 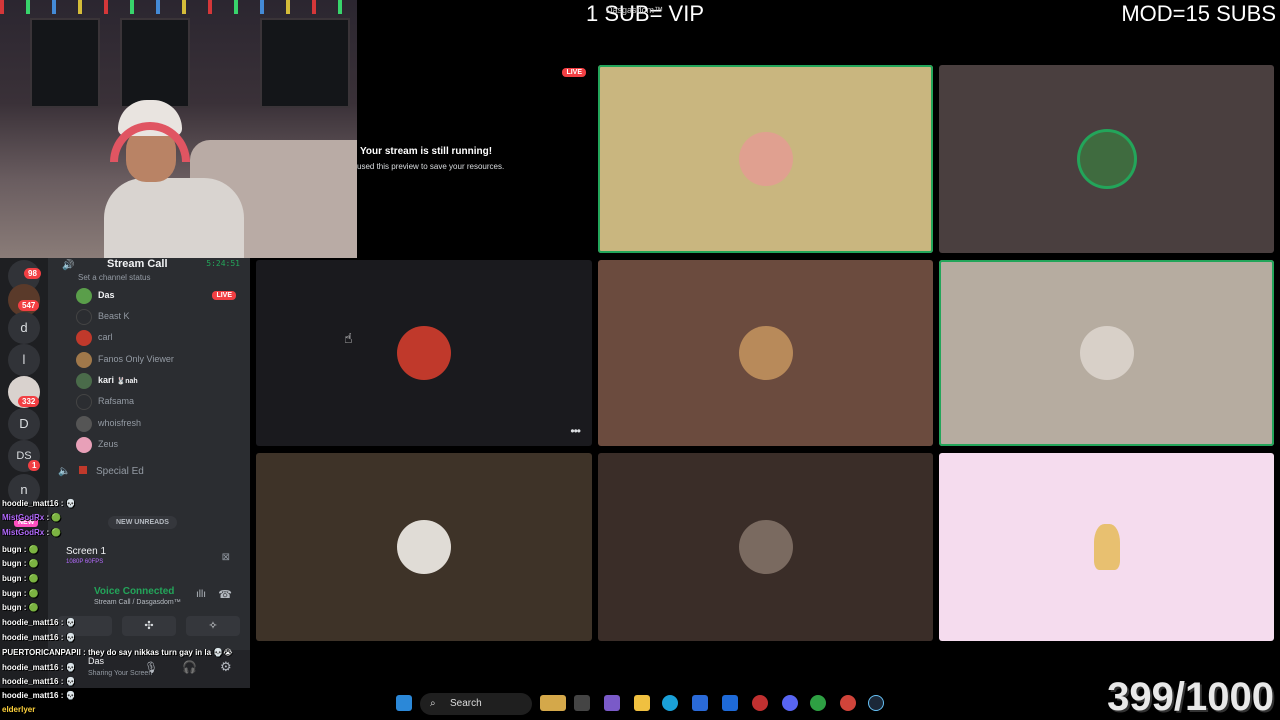 What do you see at coordinates (223, 263) in the screenshot?
I see `call-timer: 5:24:51` at bounding box center [223, 263].